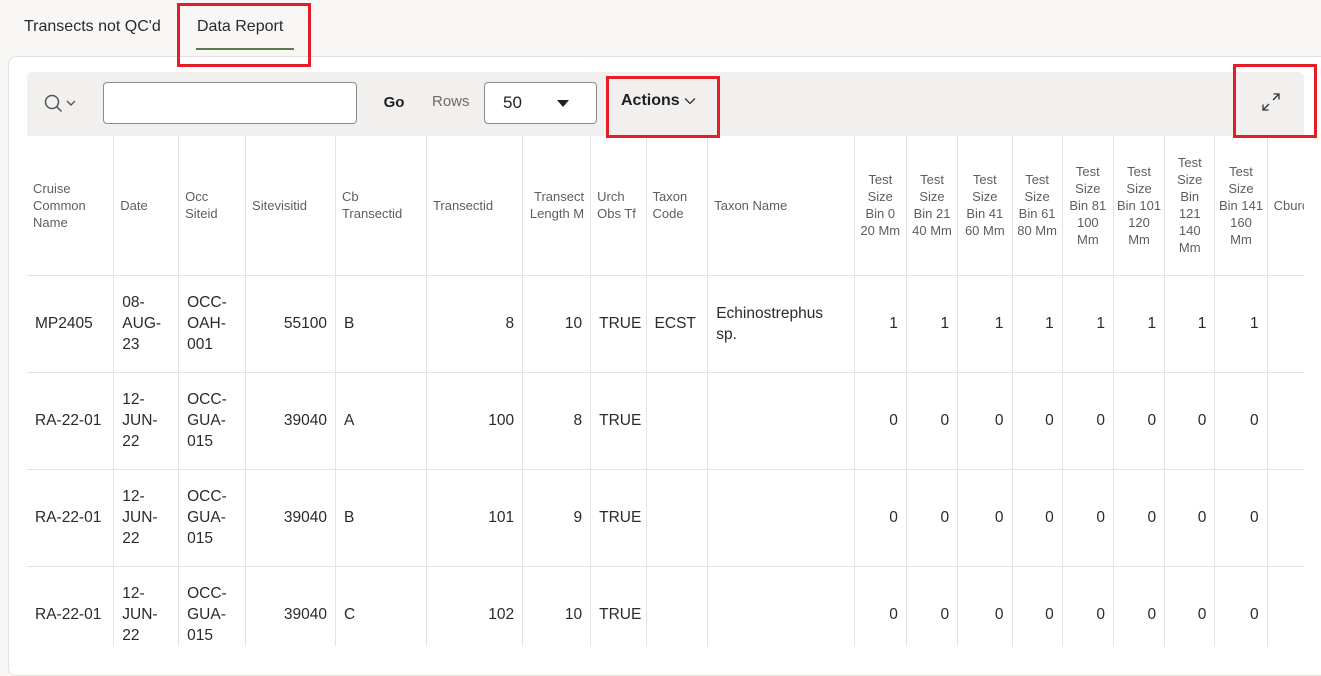  What do you see at coordinates (1037, 206) in the screenshot?
I see `column-header: Test Size Bin 61 80 Mm` at bounding box center [1037, 206].